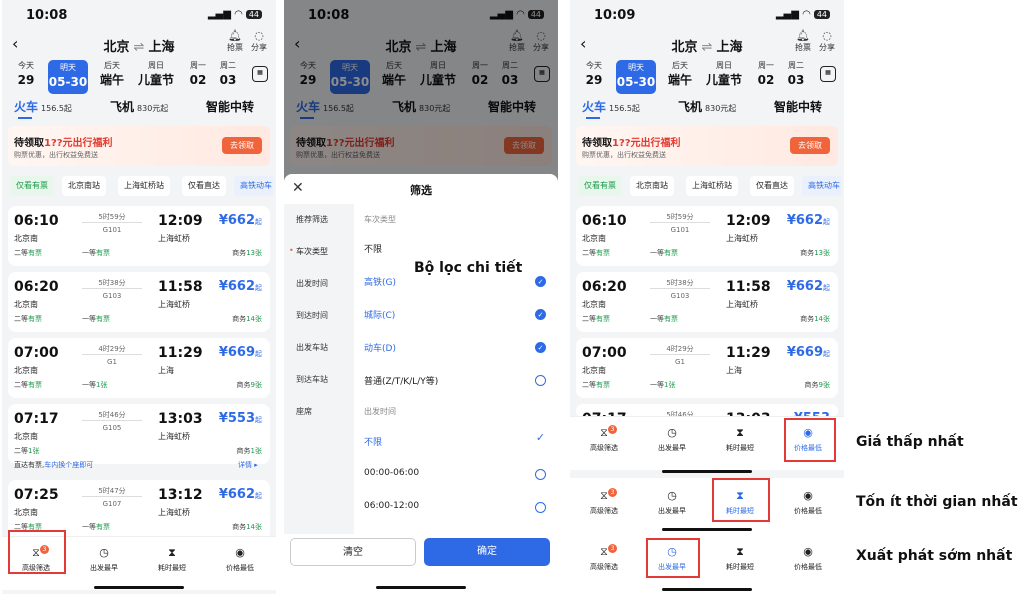 Image resolution: width=1024 pixels, height=594 pixels. I want to click on option-label: 06:00-12:00, so click(391, 506).